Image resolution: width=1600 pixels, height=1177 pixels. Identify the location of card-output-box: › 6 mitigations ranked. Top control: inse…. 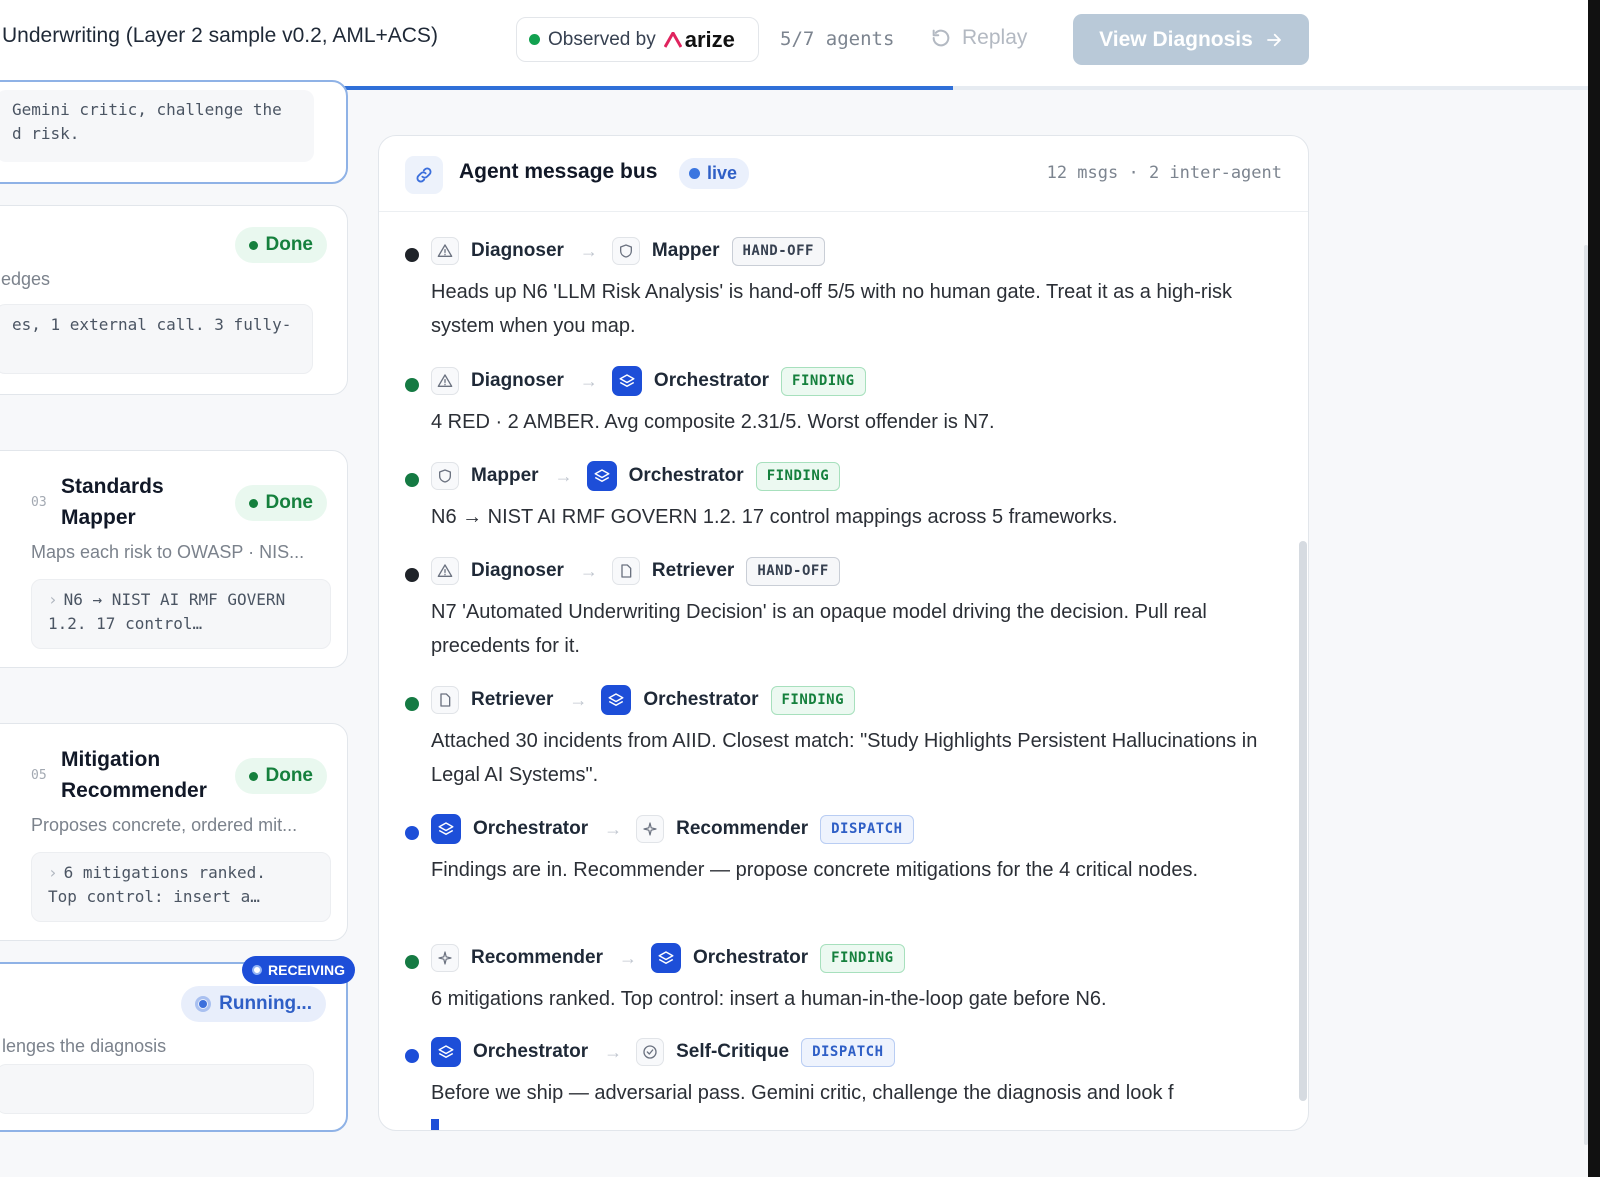
(181, 887).